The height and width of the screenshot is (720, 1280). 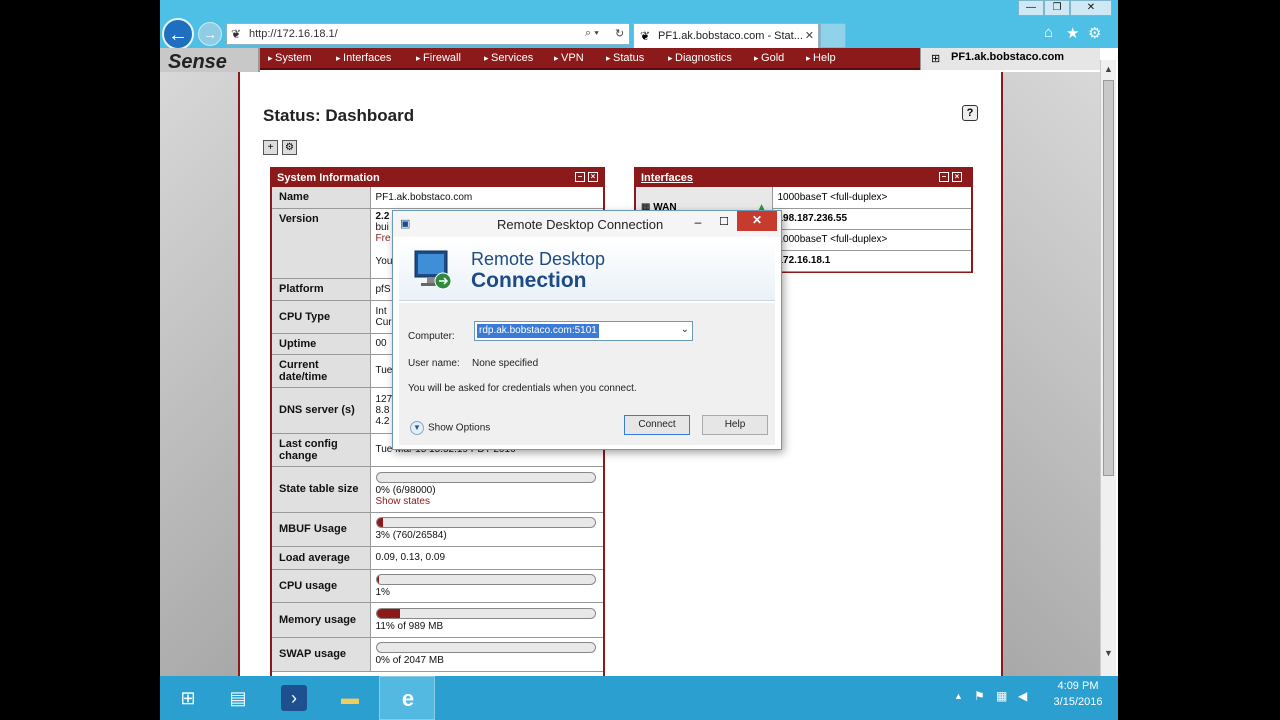 I want to click on rdp-monitor-icon, so click(x=433, y=270).